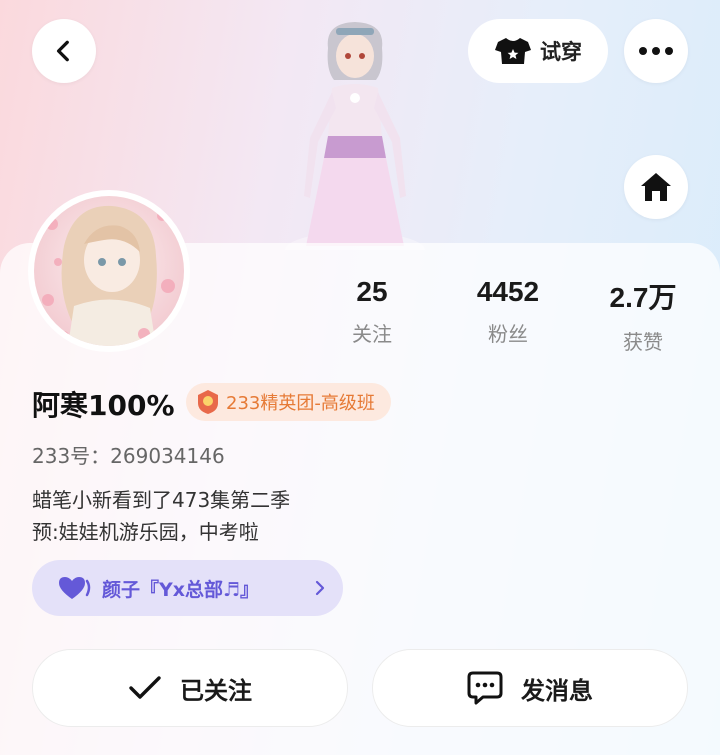  Describe the element at coordinates (300, 403) in the screenshot. I see `badge-label: 233精英团-高级班` at that location.